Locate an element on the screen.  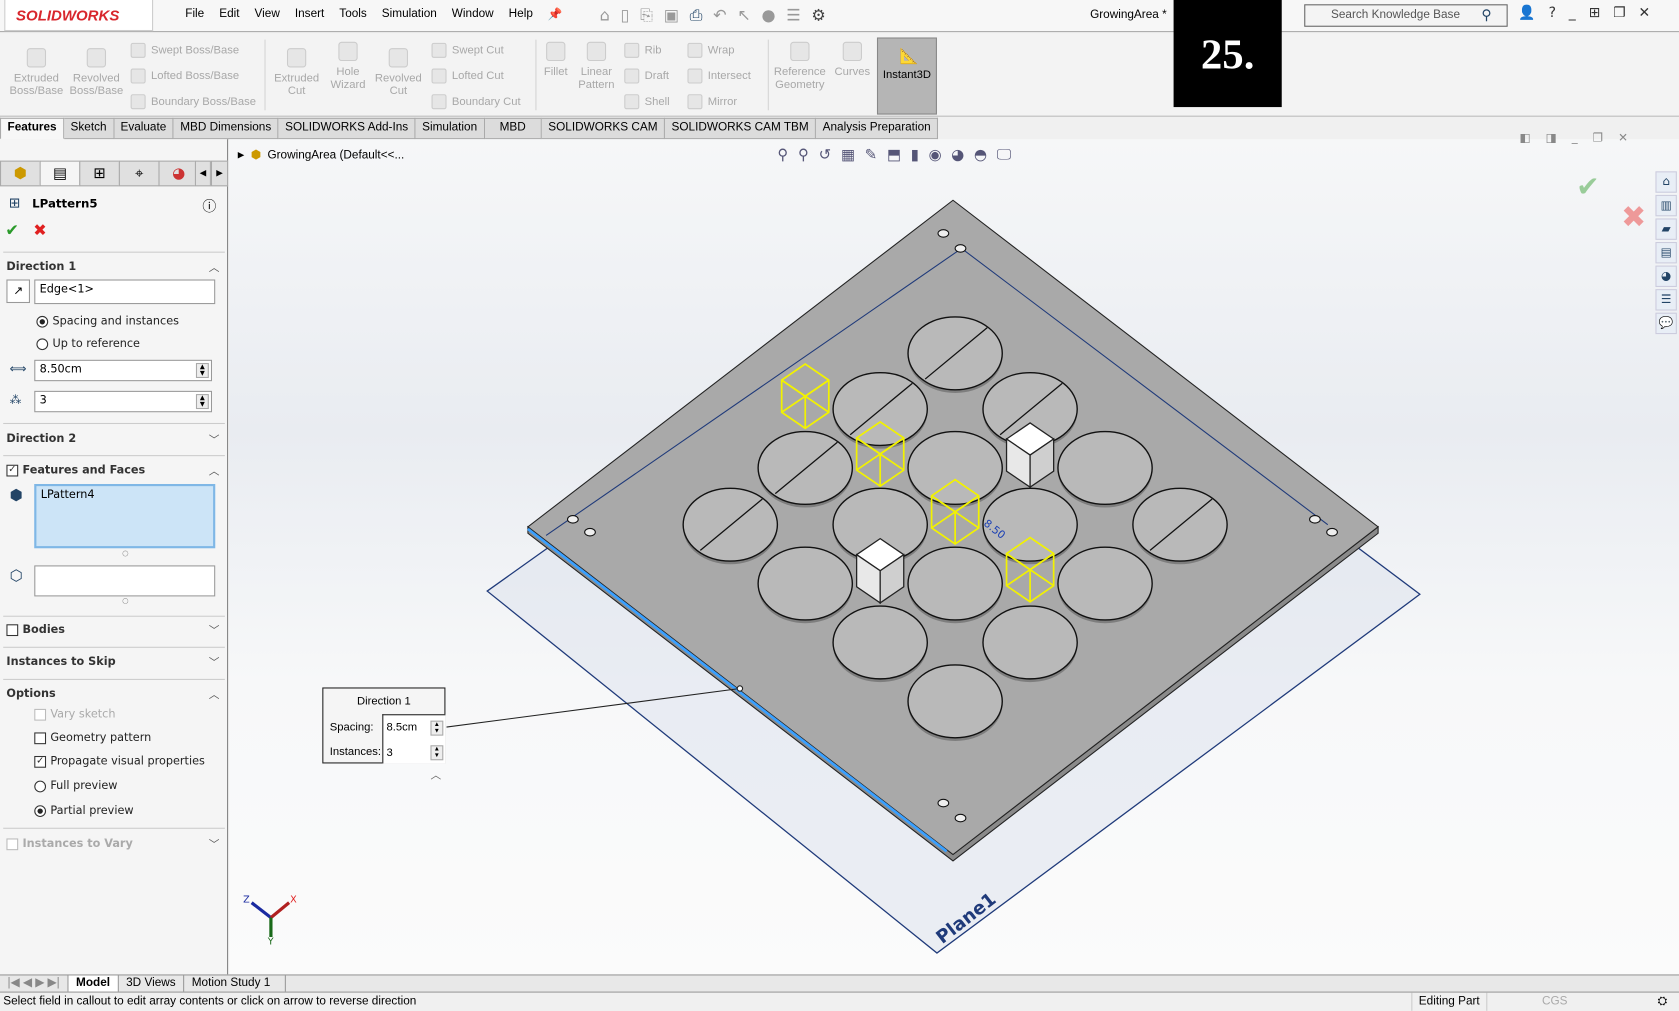
options-header: Options is located at coordinates (30, 693).